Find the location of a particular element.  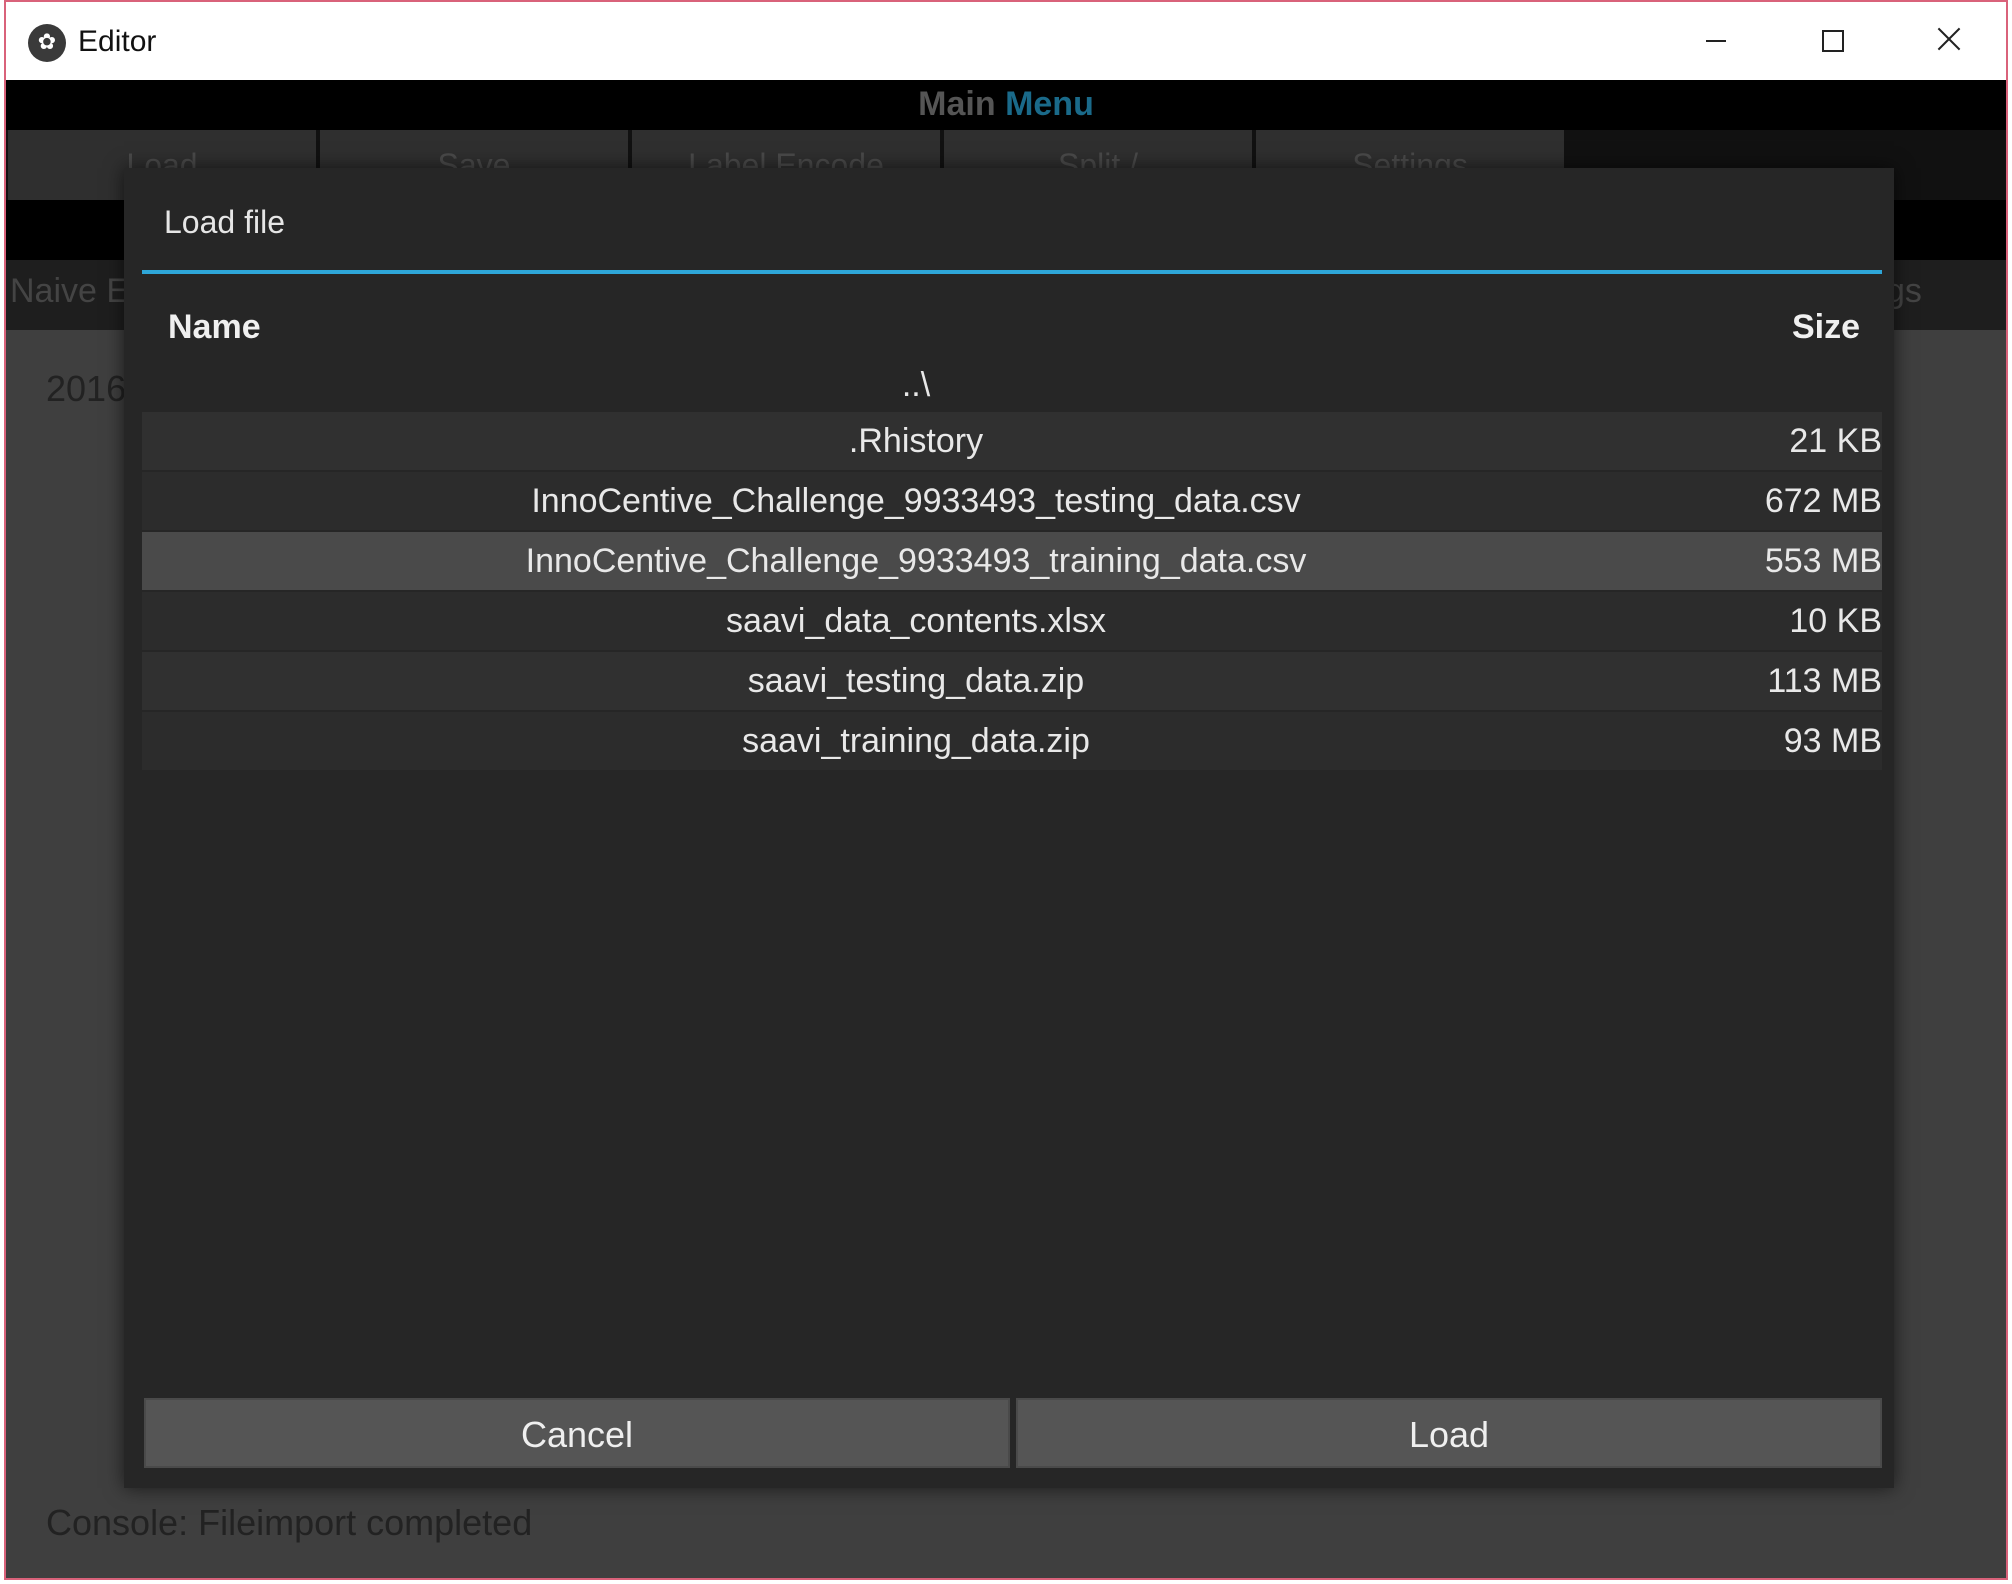

list-item: saavi_data_contents.xlsx 10 KB is located at coordinates (1012, 621).